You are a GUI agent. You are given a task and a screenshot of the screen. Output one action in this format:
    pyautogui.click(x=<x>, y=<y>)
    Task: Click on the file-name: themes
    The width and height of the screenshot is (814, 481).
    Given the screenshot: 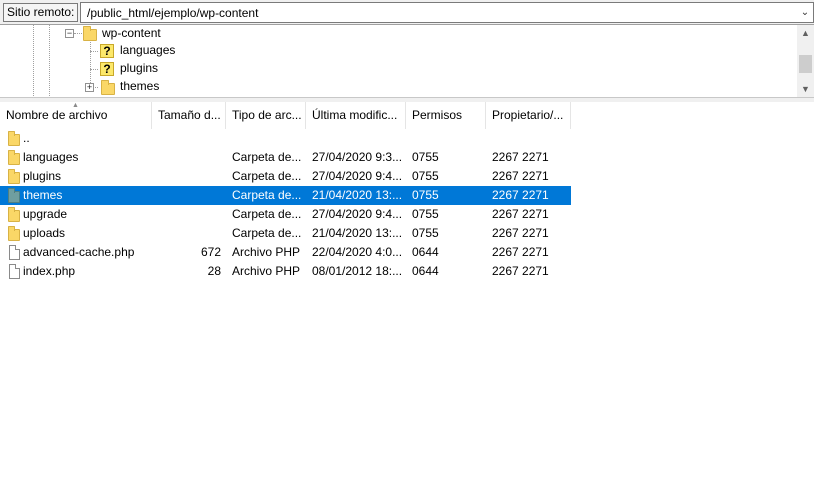 What is the action you would take?
    pyautogui.click(x=43, y=195)
    